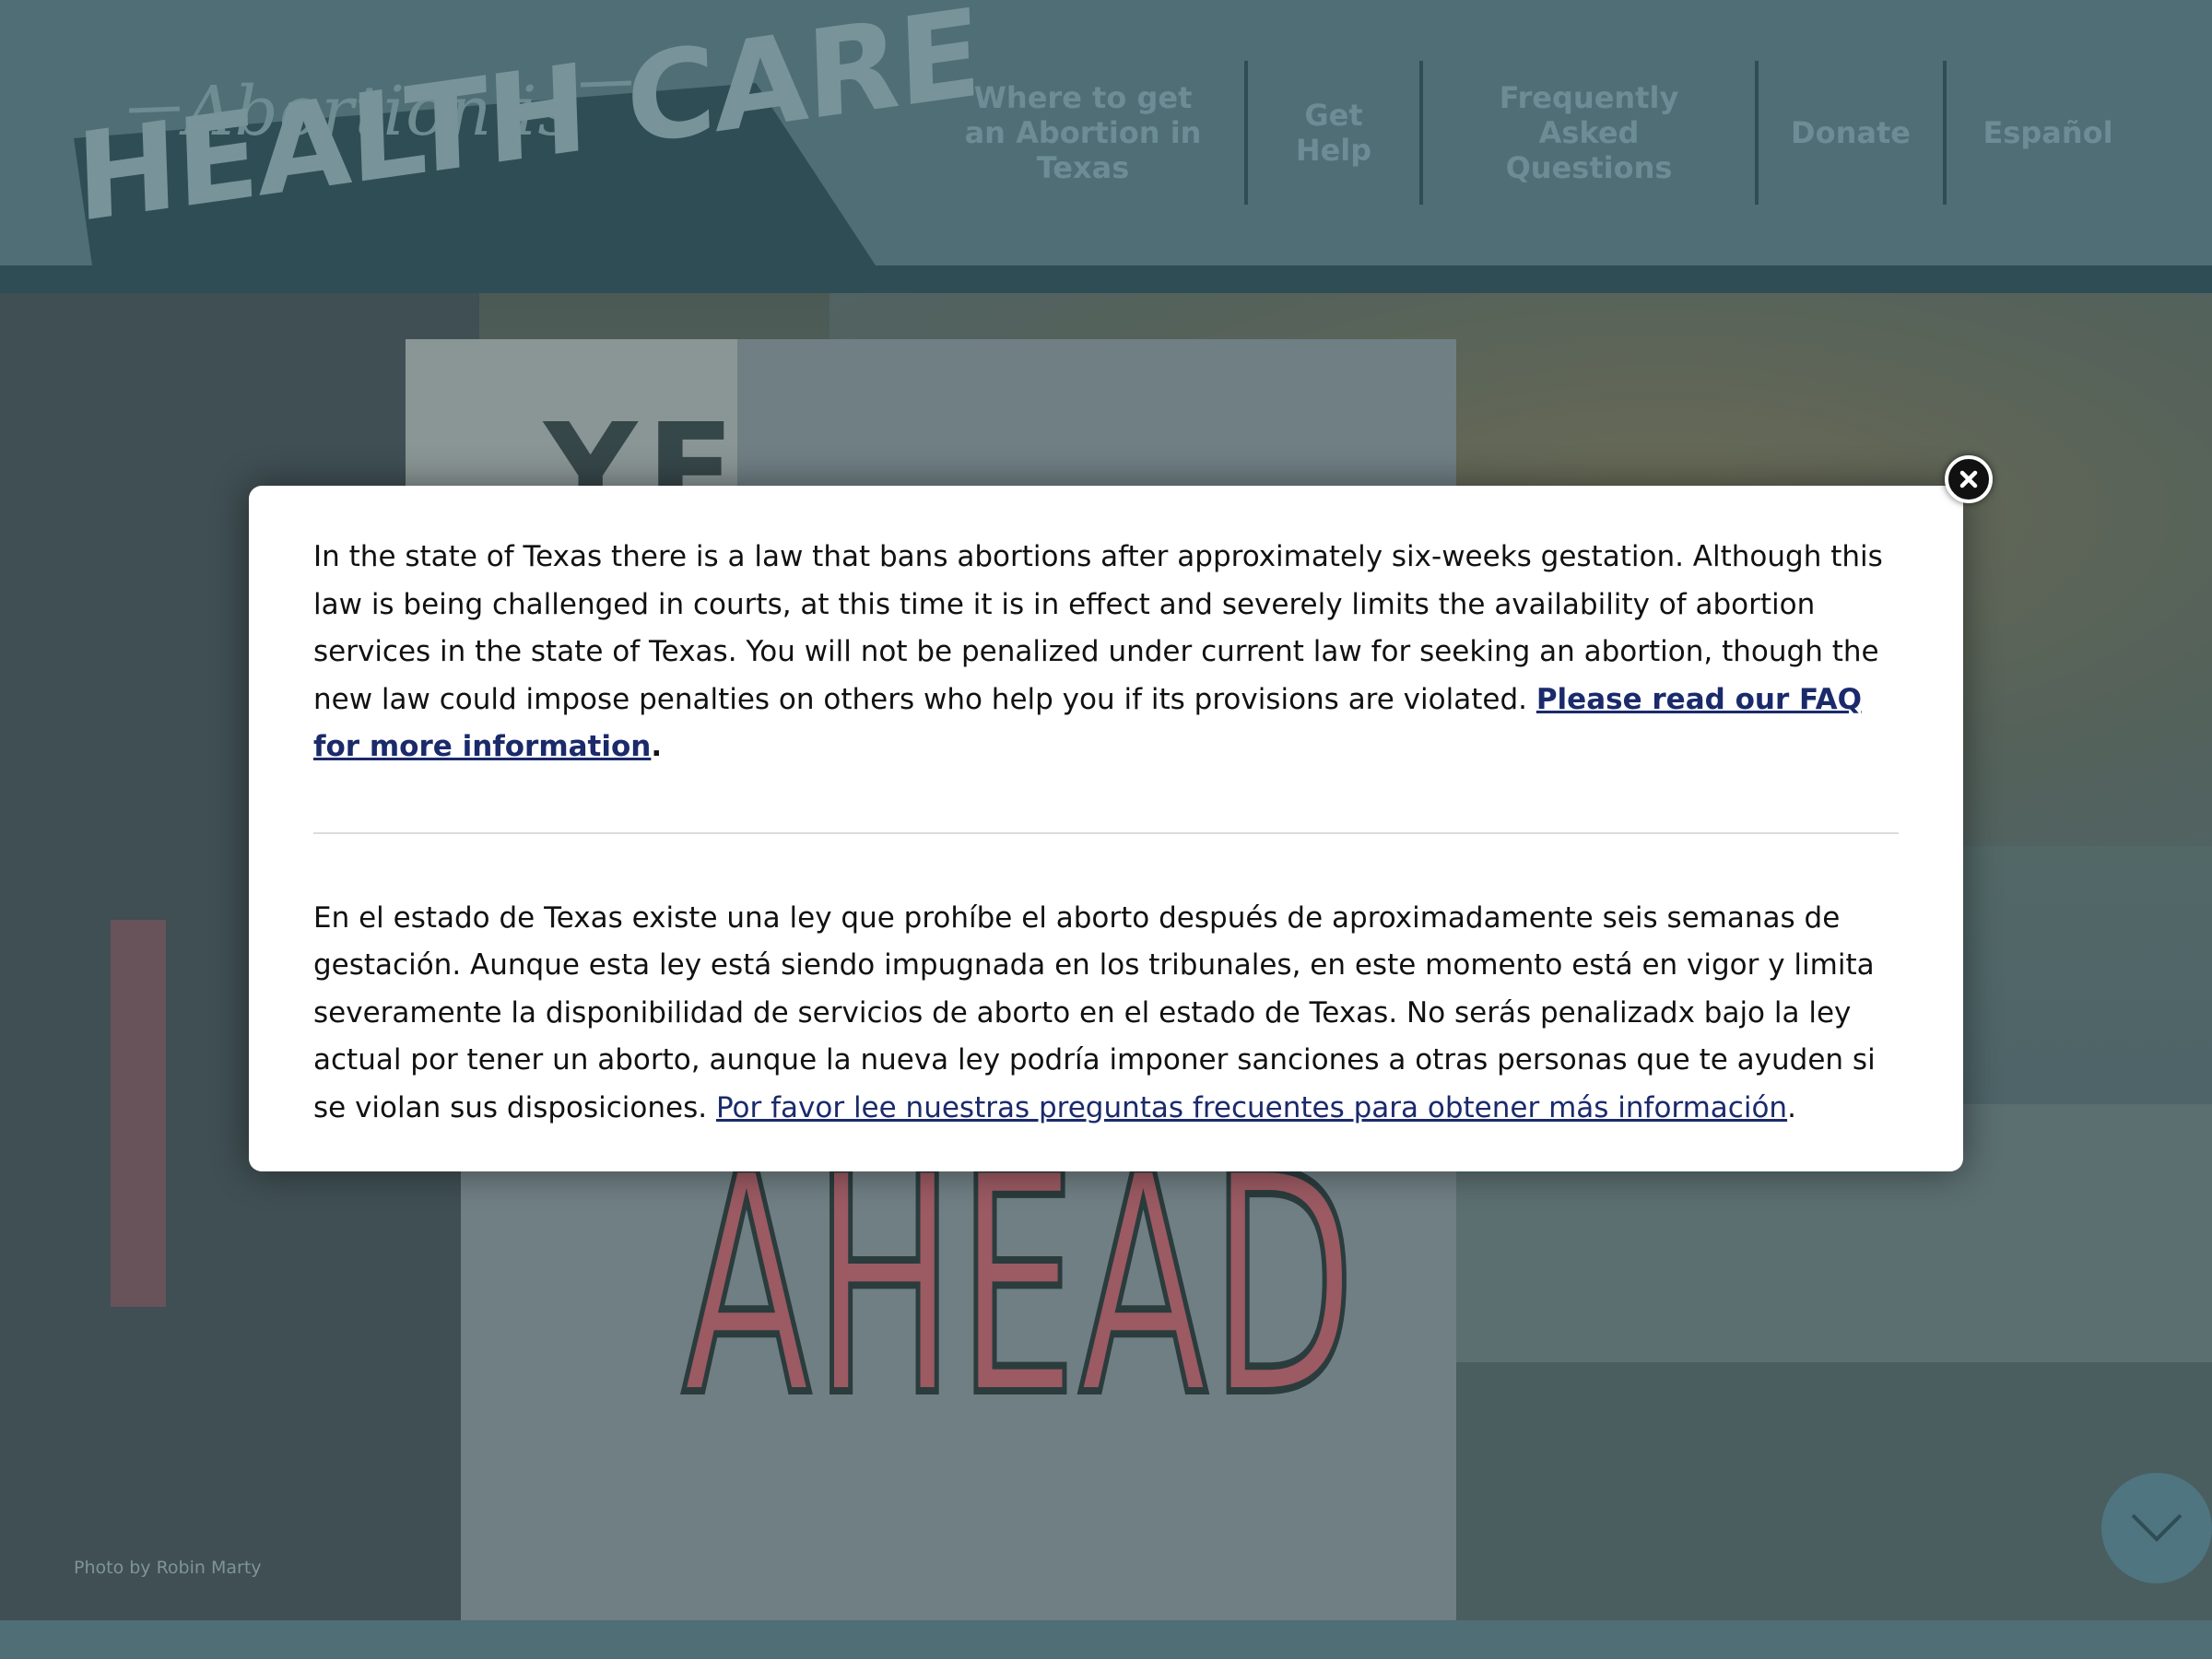  Describe the element at coordinates (1106, 1639) in the screenshot. I see `footer-strip` at that location.